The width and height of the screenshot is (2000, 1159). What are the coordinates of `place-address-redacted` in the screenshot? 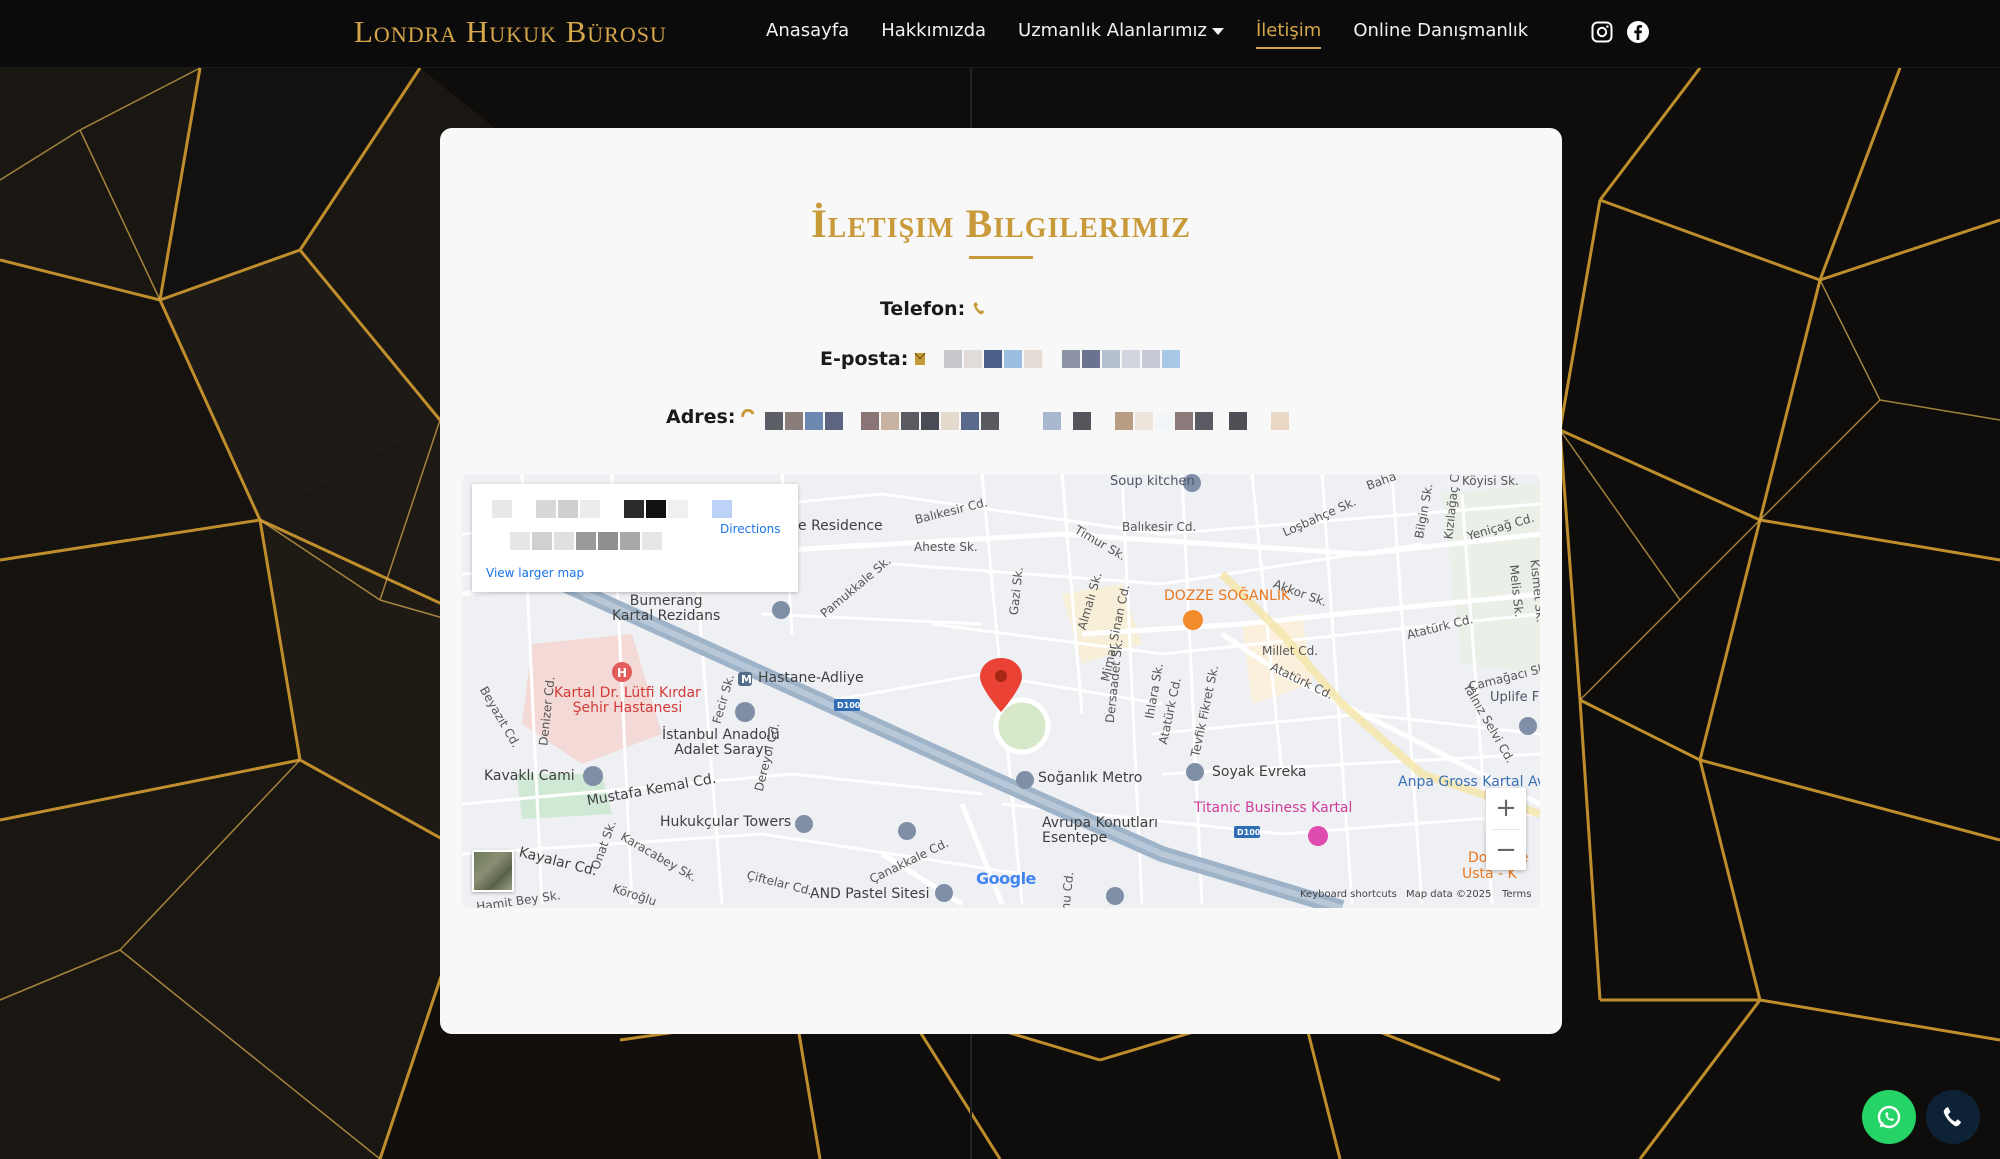 It's located at (587, 541).